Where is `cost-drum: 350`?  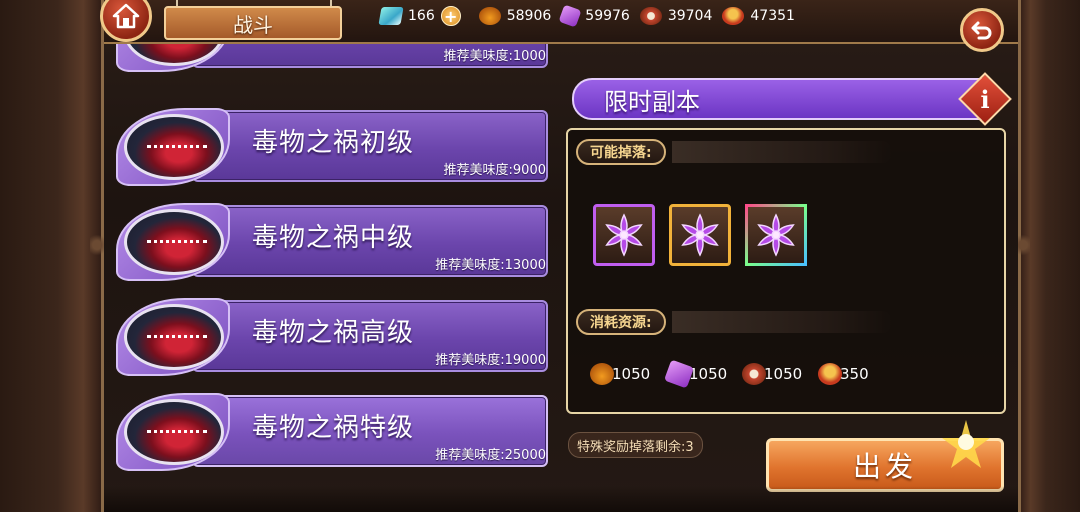 cost-drum: 350 is located at coordinates (843, 374).